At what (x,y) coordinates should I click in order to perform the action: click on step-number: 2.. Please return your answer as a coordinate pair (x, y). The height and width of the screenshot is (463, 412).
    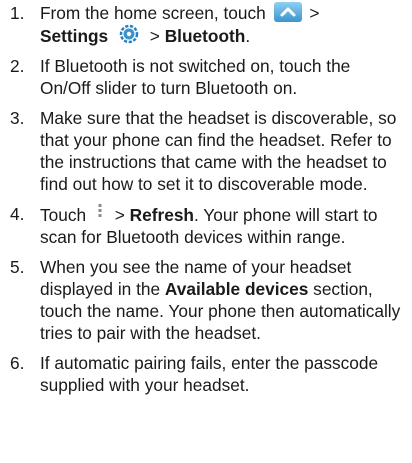
    Looking at the image, I should click on (17, 66).